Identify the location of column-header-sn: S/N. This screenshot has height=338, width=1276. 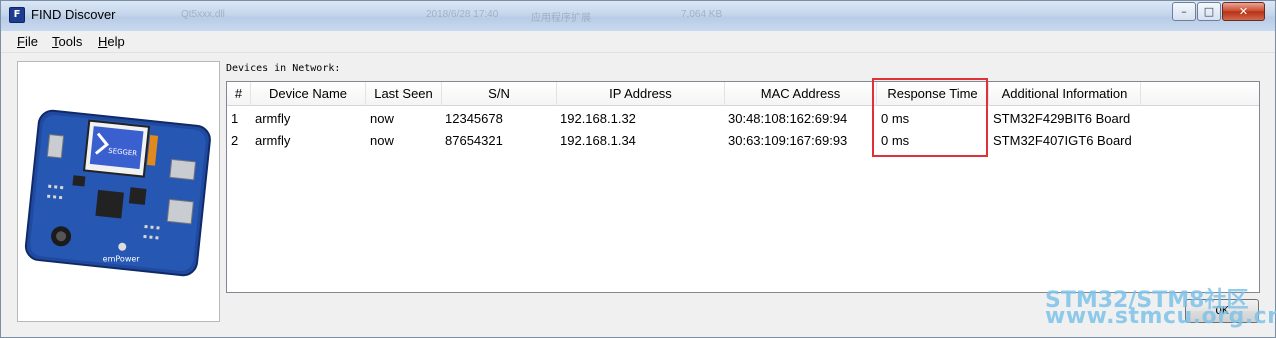
(499, 94).